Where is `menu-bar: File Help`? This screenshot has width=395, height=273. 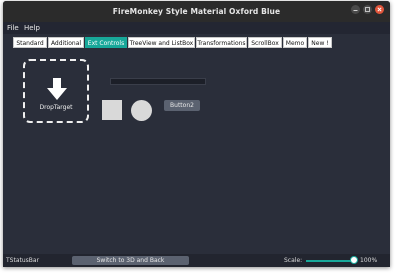
menu-bar: File Help is located at coordinates (196, 28).